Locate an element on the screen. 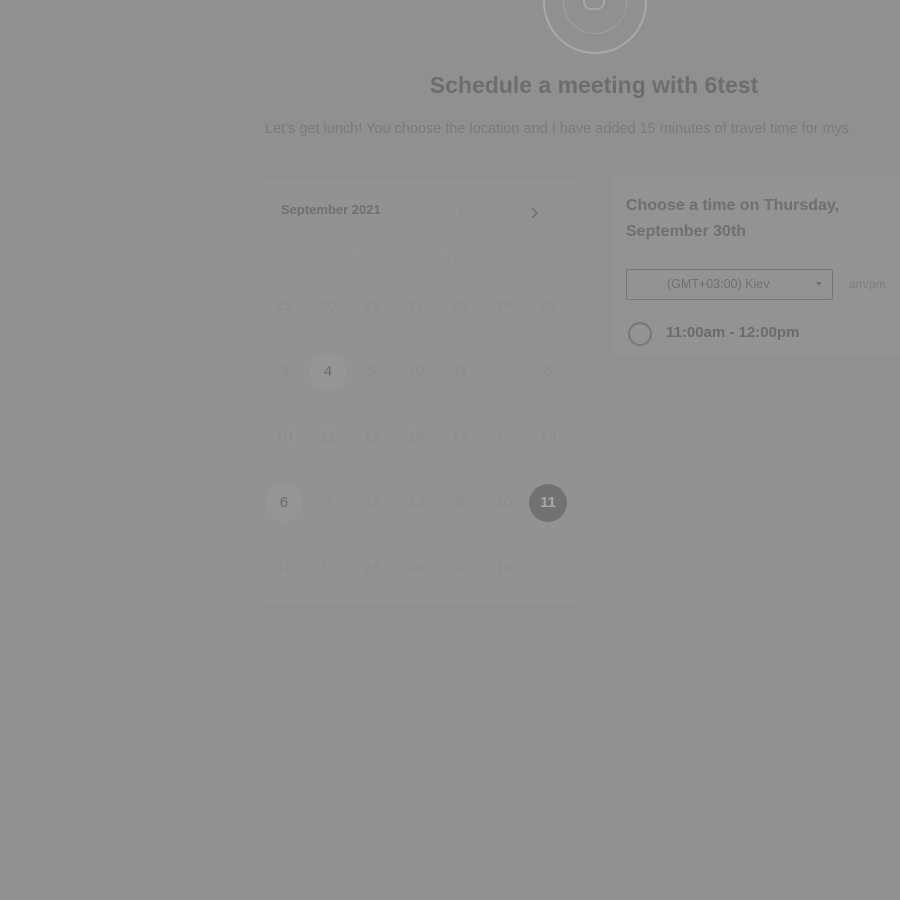  calendar-day: 23 is located at coordinates (416, 502).